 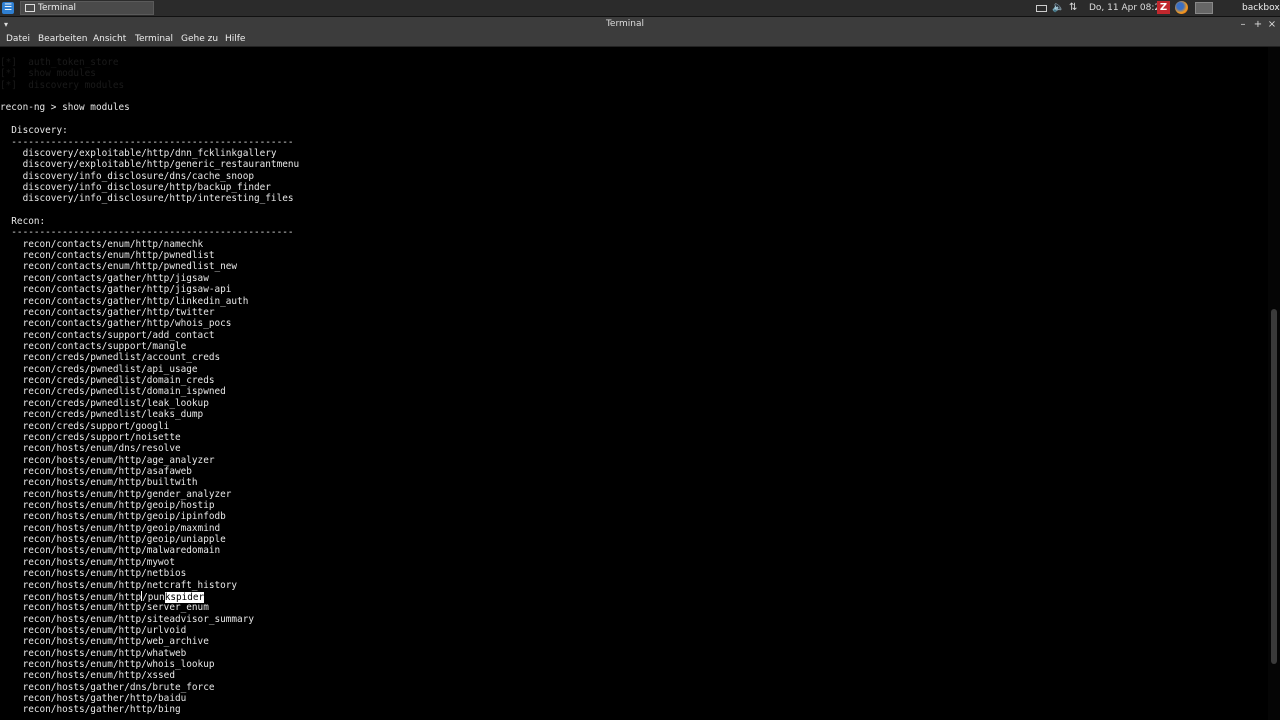 What do you see at coordinates (1073, 8) in the screenshot?
I see `network-icon: ⇅` at bounding box center [1073, 8].